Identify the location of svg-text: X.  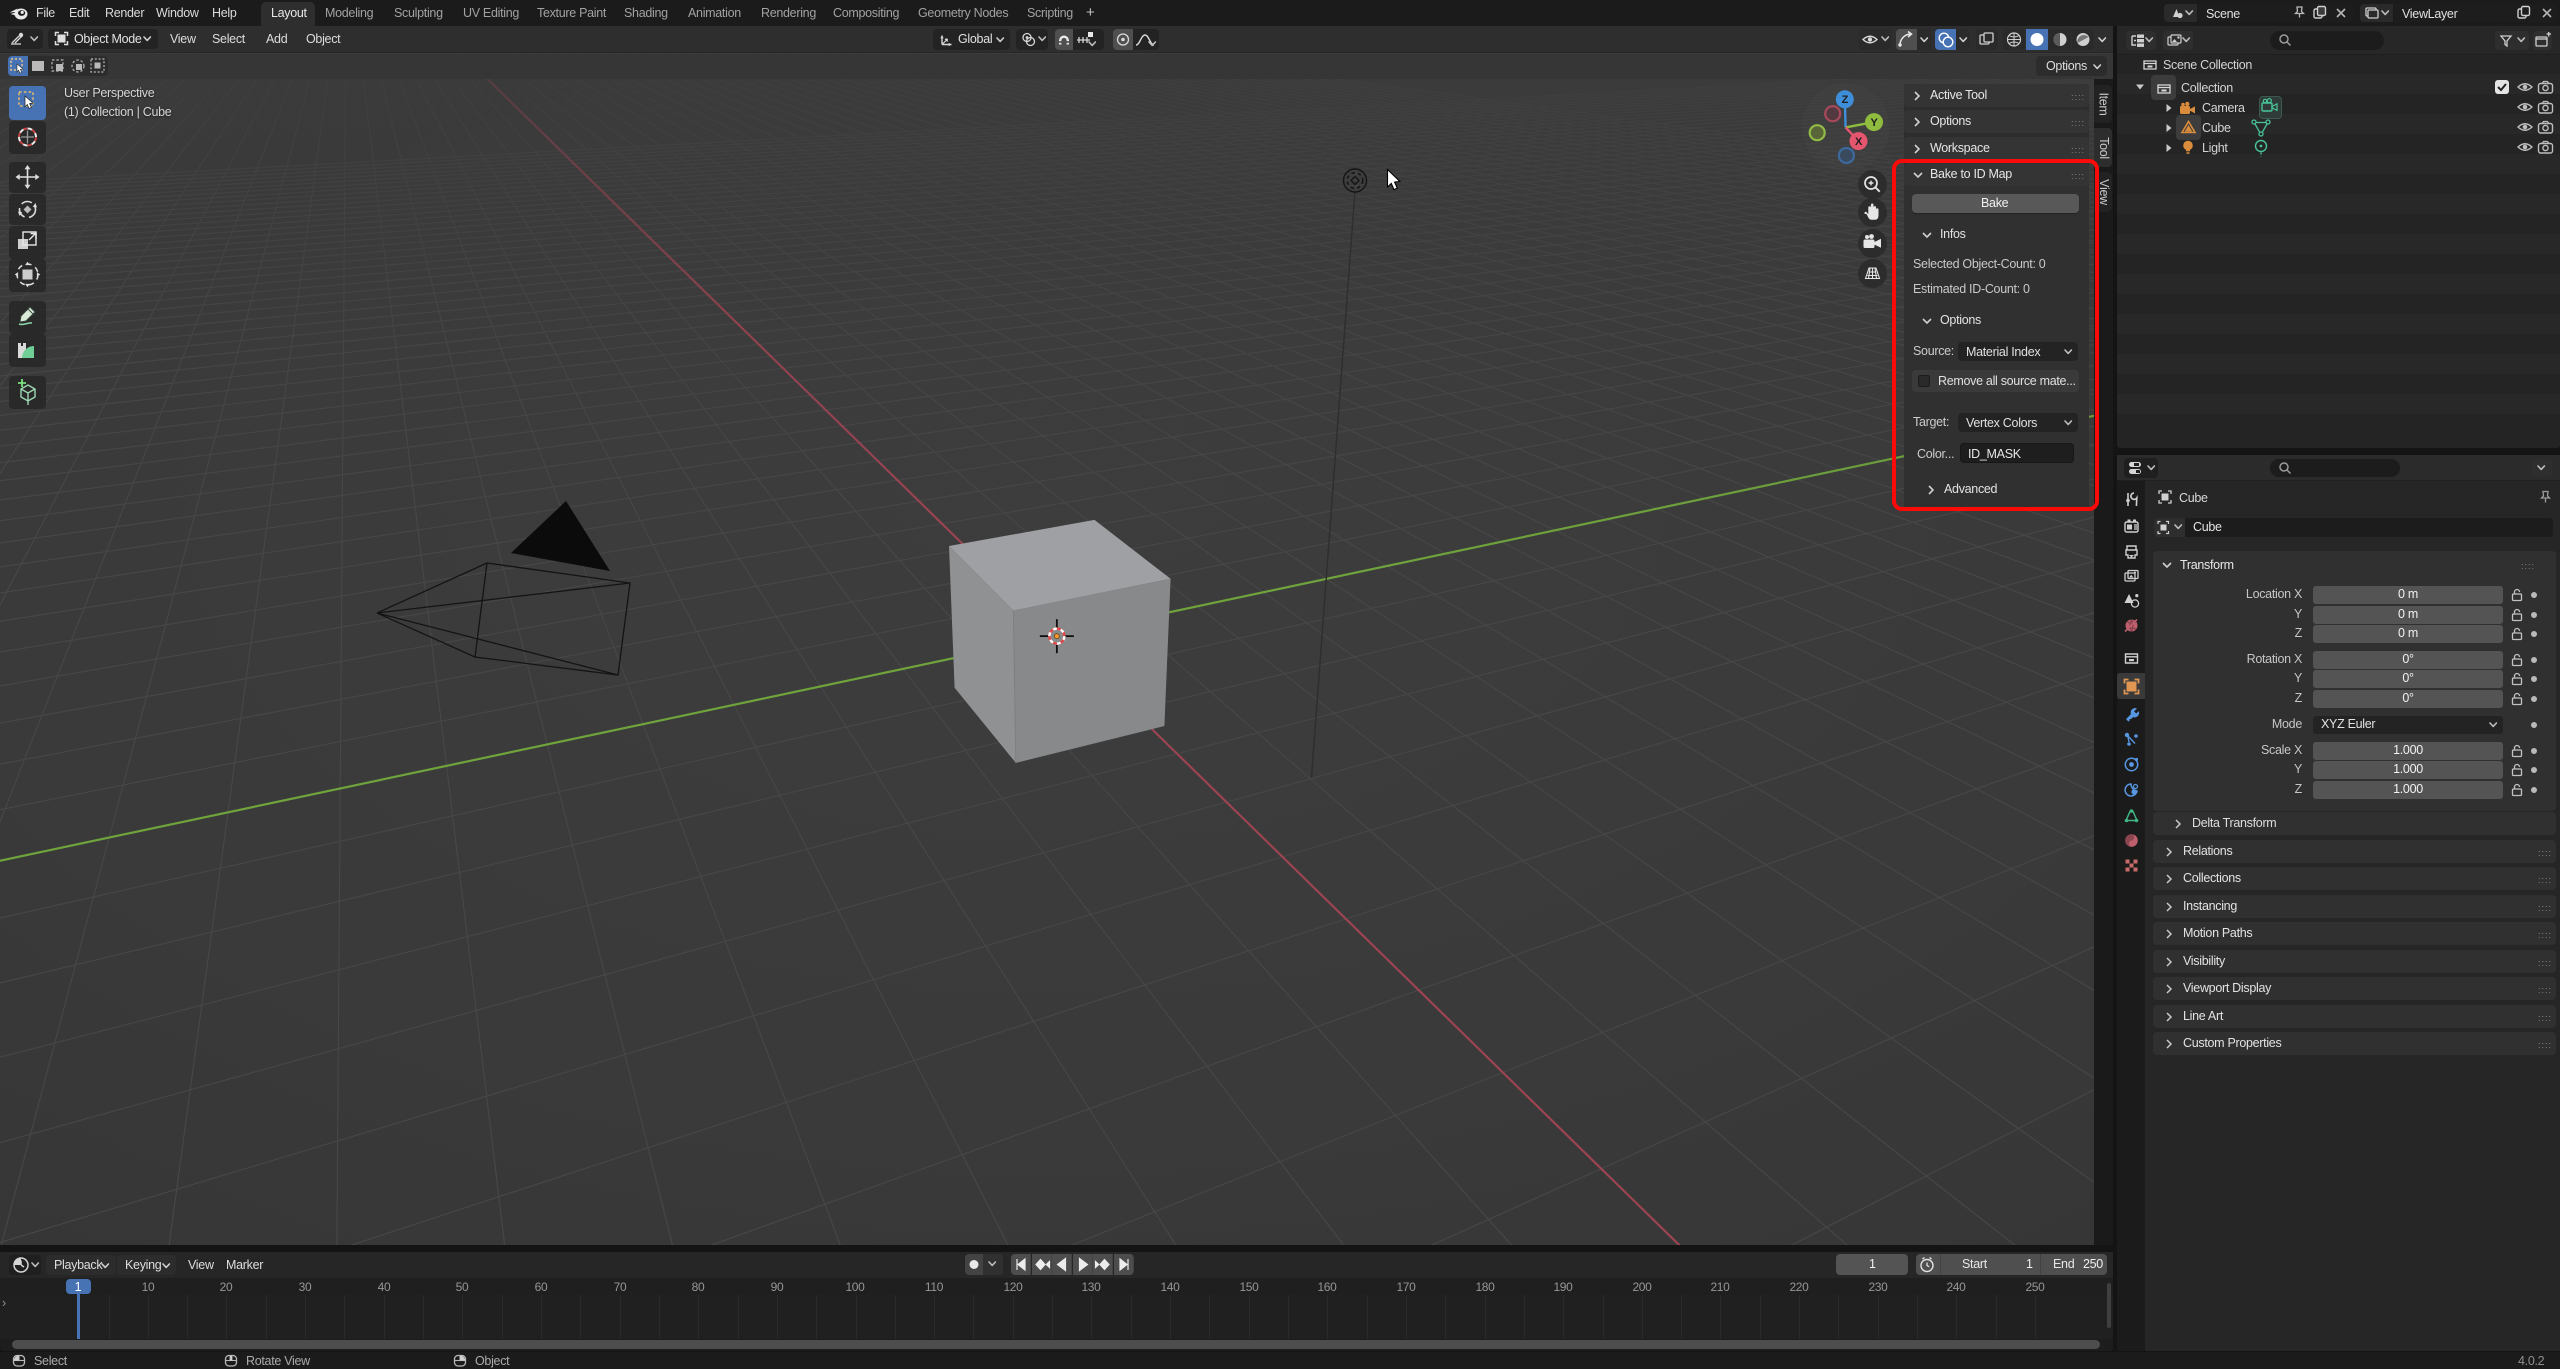
(1859, 142).